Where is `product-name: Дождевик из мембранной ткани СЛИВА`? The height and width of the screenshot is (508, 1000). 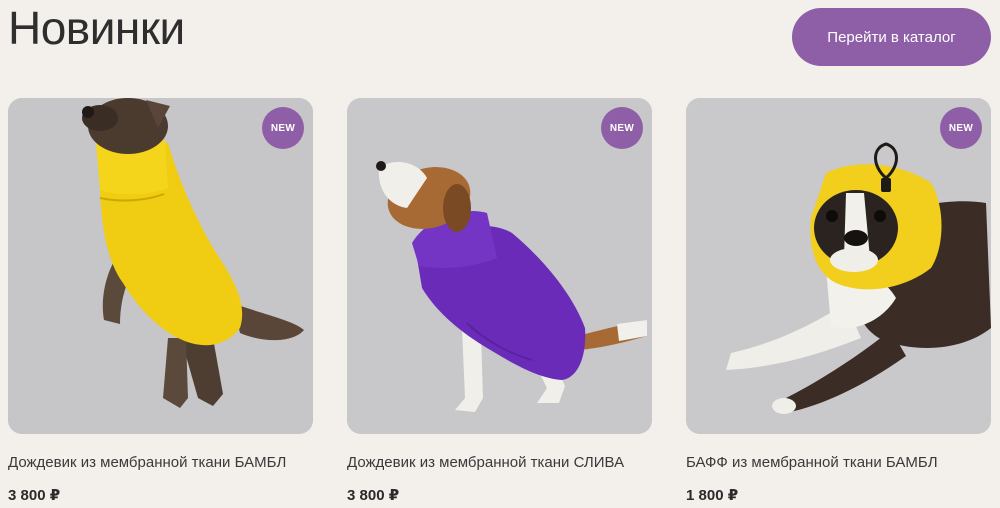
product-name: Дождевик из мембранной ткани СЛИВА is located at coordinates (499, 463).